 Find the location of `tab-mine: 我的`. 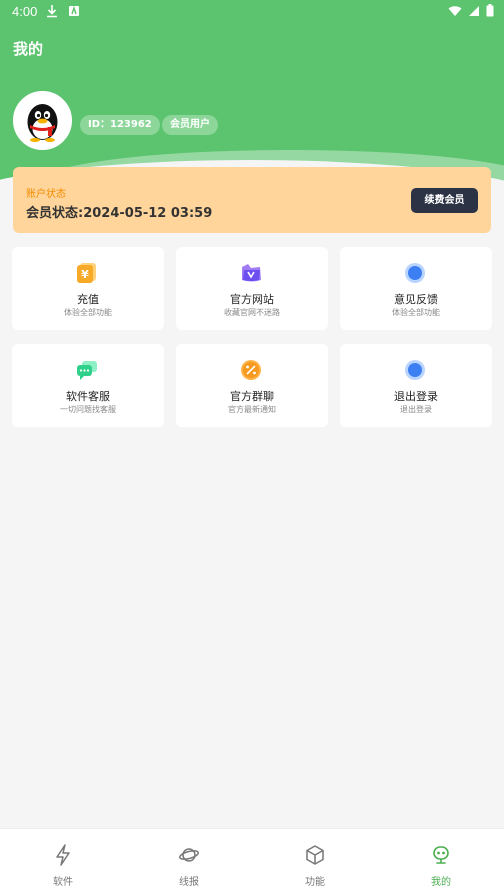

tab-mine: 我的 is located at coordinates (441, 862).